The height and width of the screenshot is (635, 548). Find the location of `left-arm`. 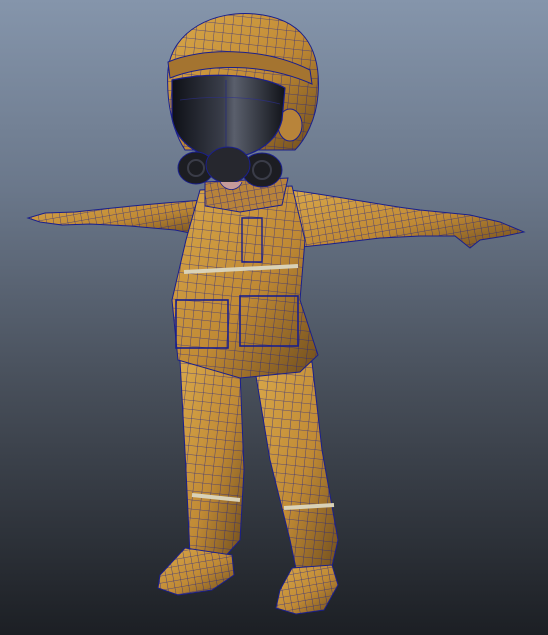

left-arm is located at coordinates (116, 218).